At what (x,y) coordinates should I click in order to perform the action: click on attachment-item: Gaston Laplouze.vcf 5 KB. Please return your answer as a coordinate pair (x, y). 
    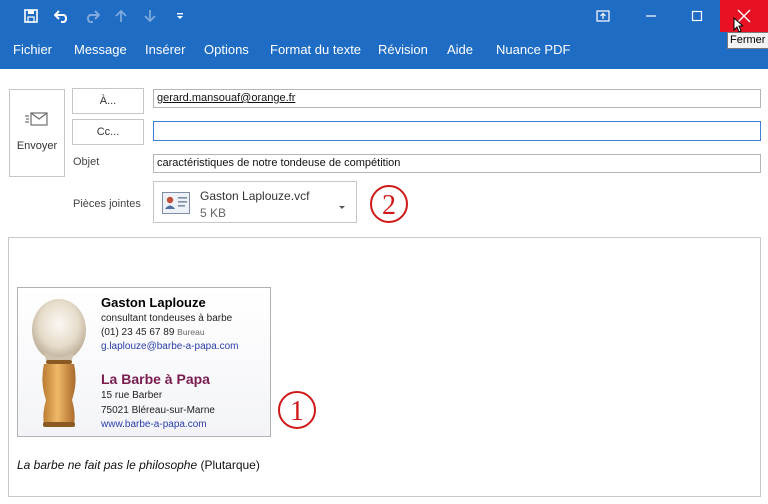
    Looking at the image, I should click on (255, 202).